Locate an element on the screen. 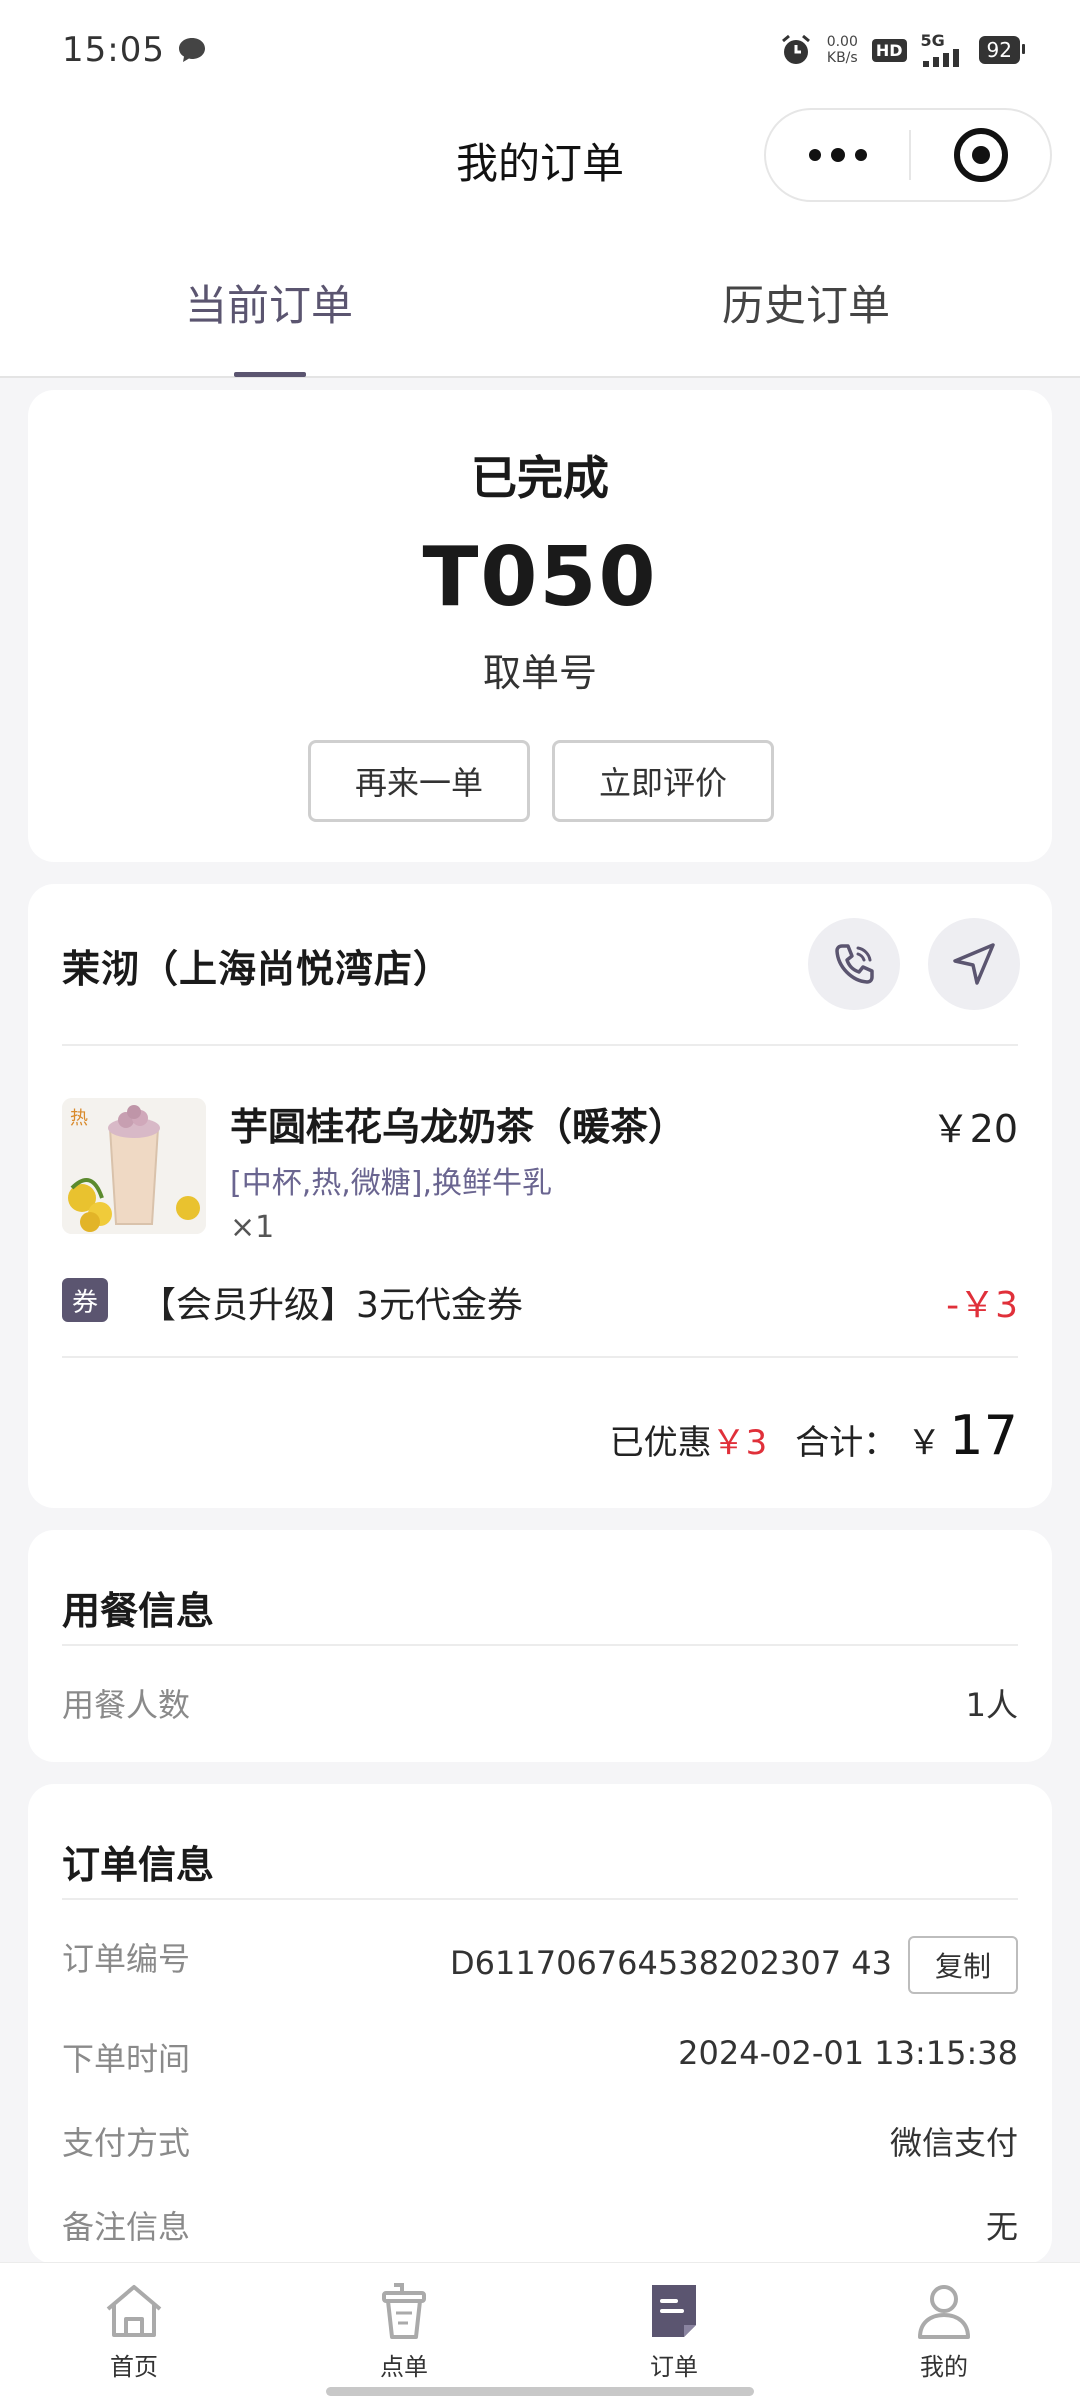 This screenshot has height=2400, width=1080. total-currency: ￥ is located at coordinates (924, 1443).